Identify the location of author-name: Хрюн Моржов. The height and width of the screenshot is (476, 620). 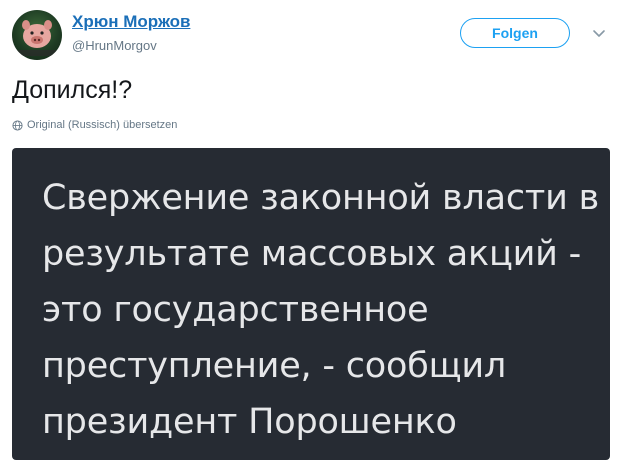
(131, 22).